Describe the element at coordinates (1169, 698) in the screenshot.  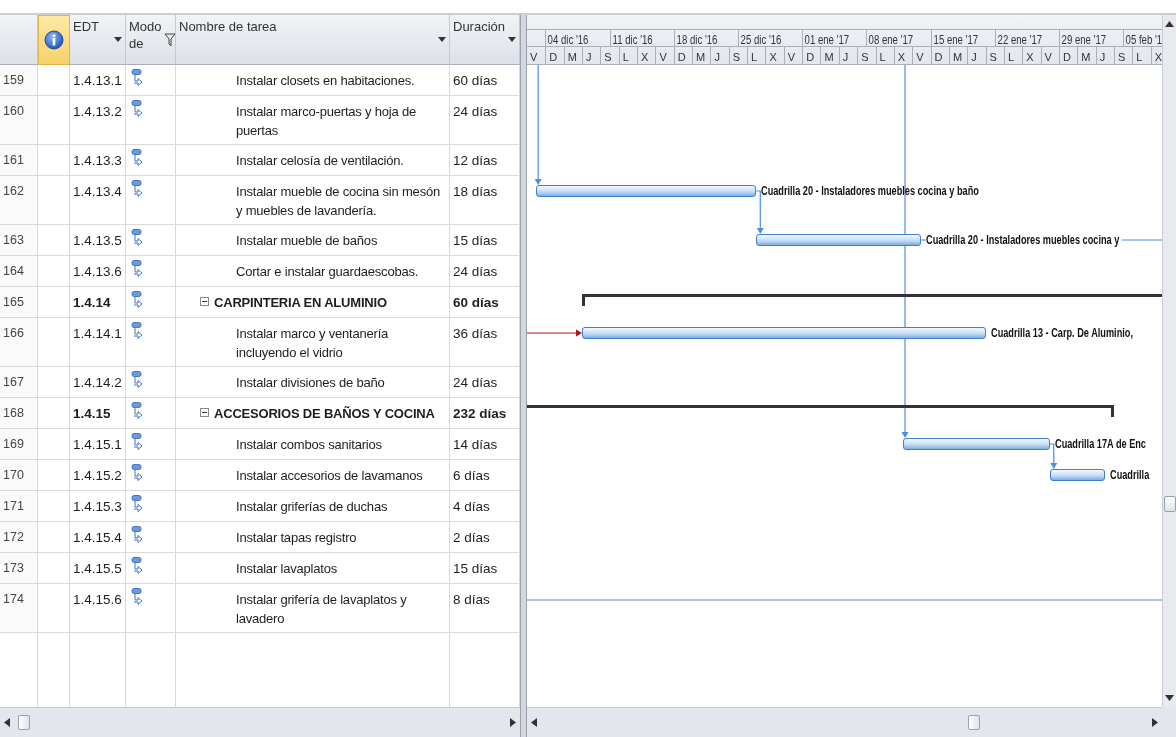
I see `scroll-down-icon` at that location.